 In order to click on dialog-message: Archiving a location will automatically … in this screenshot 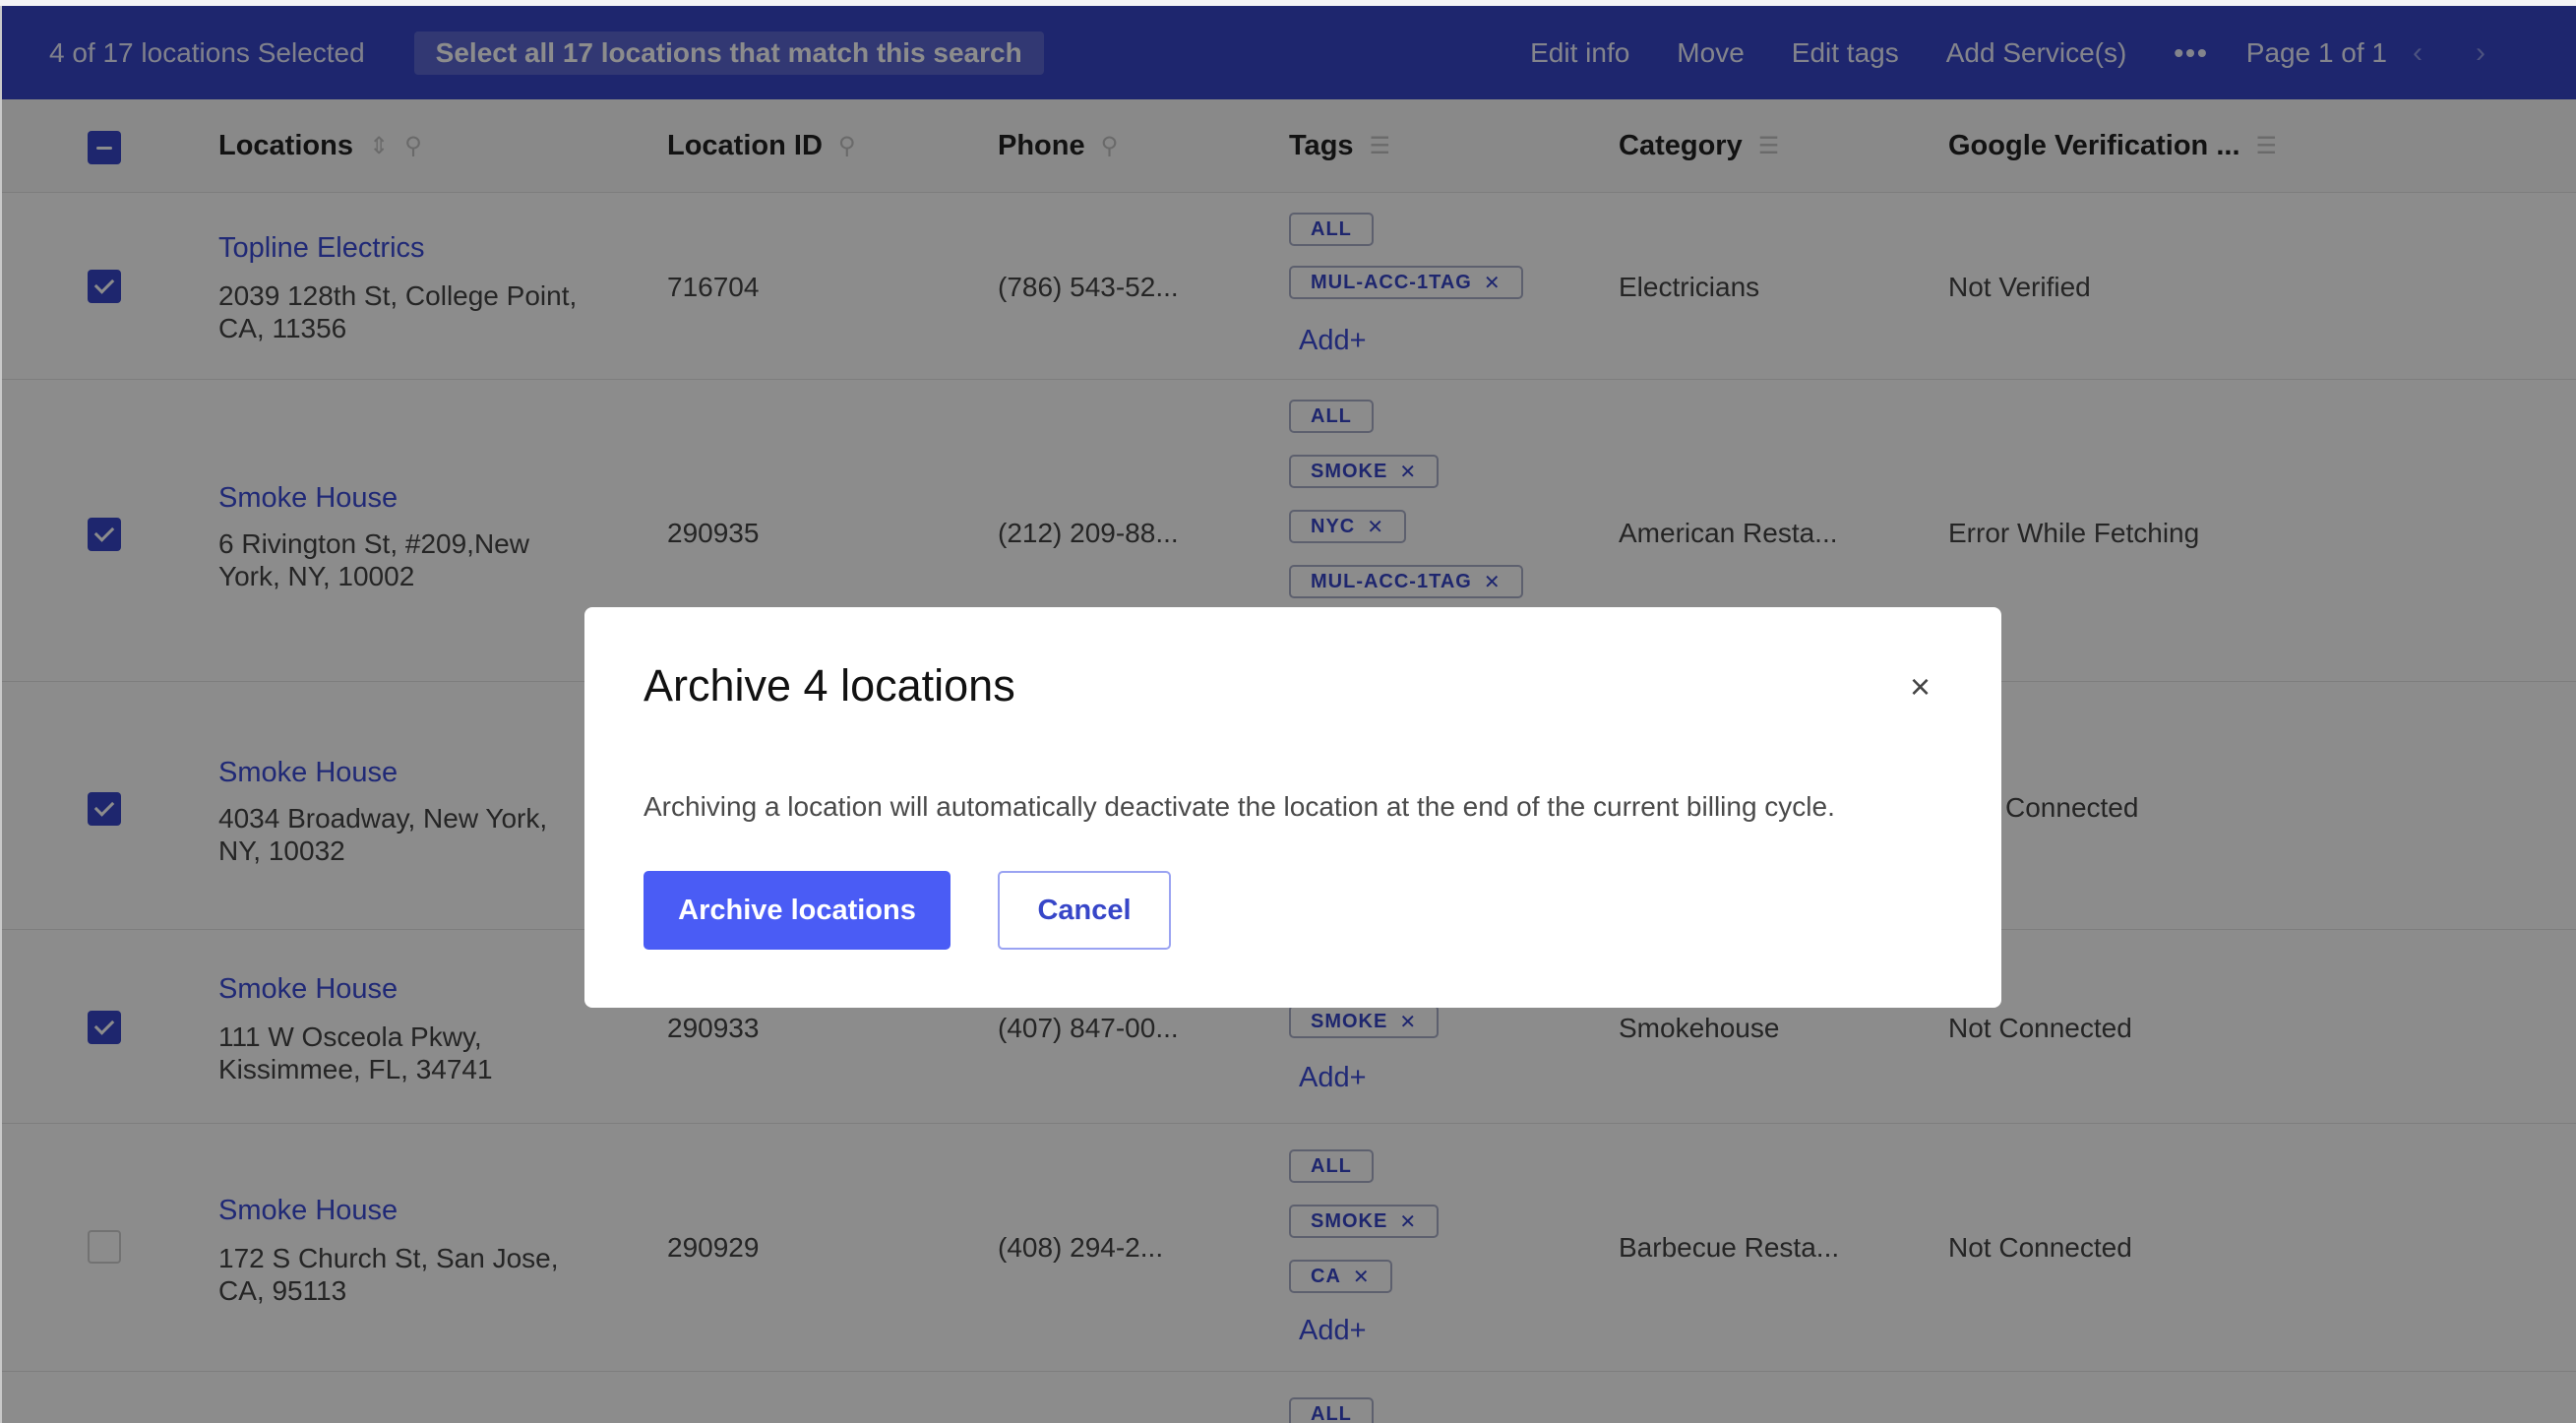, I will do `click(1239, 806)`.